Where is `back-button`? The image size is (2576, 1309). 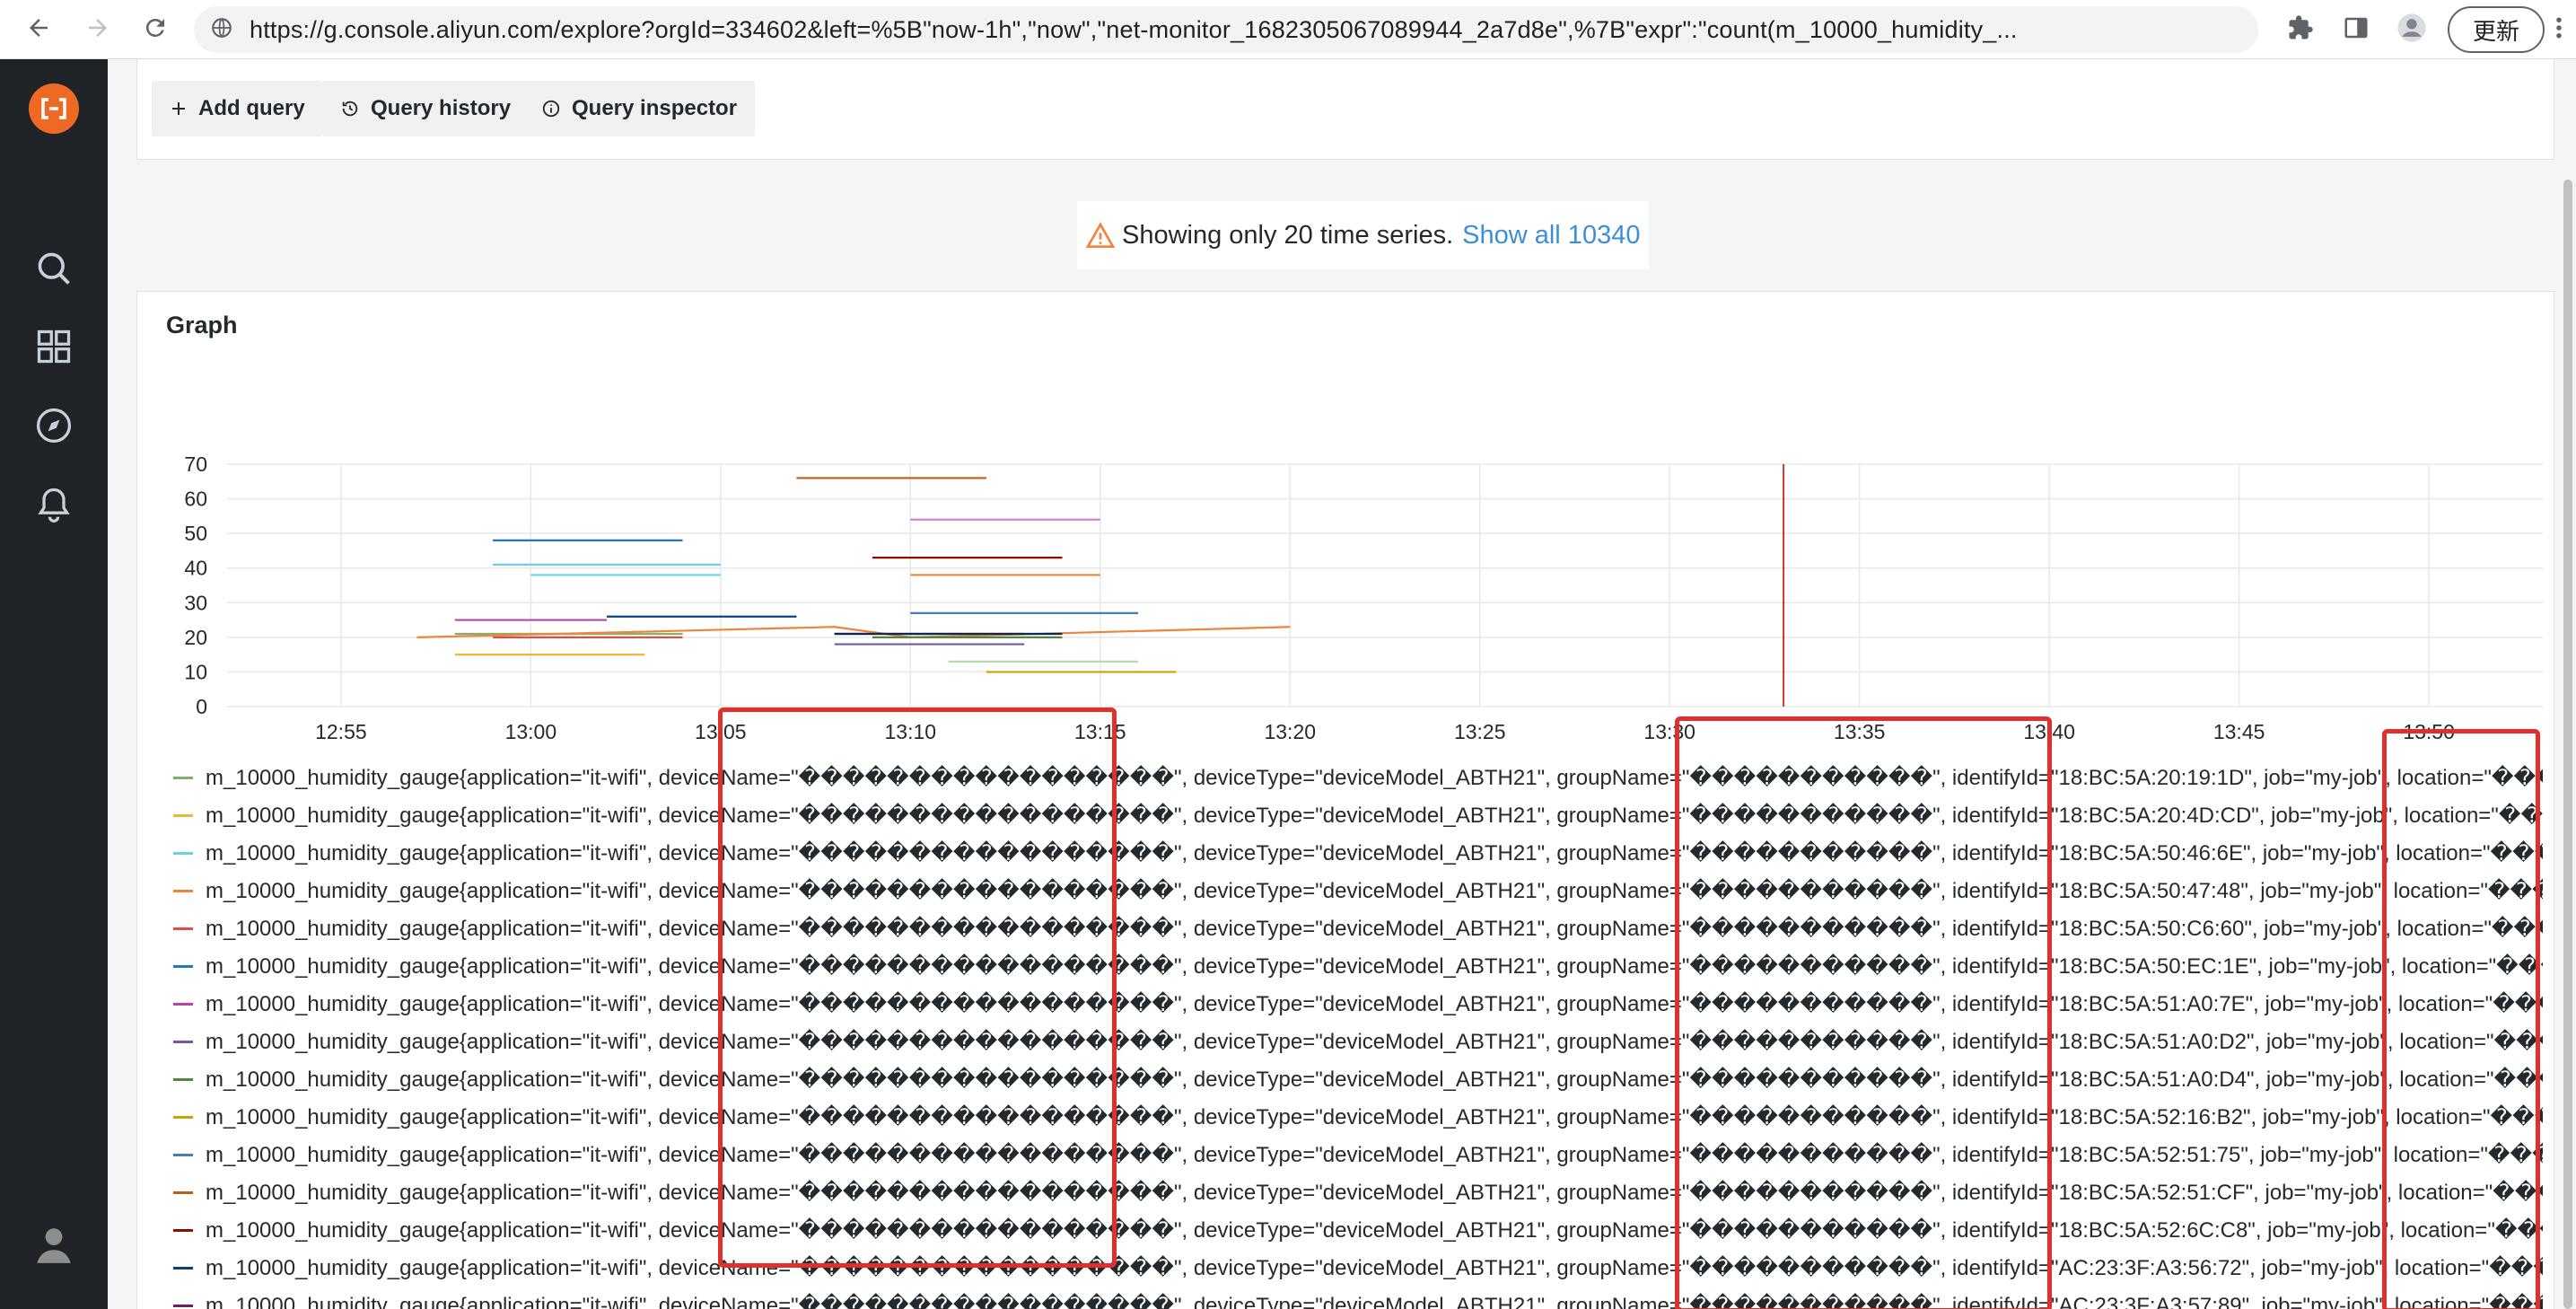
back-button is located at coordinates (38, 29).